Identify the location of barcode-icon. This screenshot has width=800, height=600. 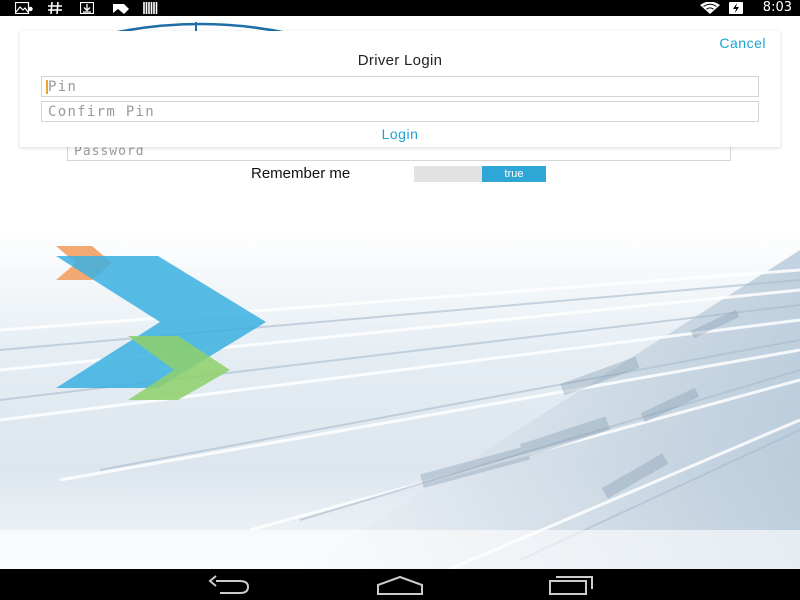
(150, 8).